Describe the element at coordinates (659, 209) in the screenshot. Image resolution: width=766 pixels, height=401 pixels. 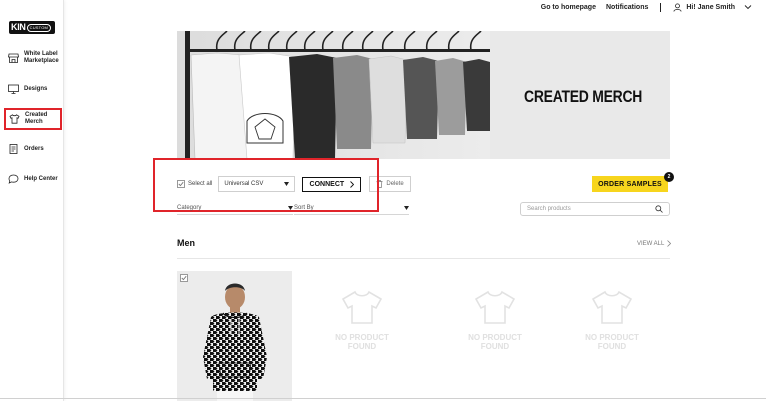
I see `search-icon` at that location.